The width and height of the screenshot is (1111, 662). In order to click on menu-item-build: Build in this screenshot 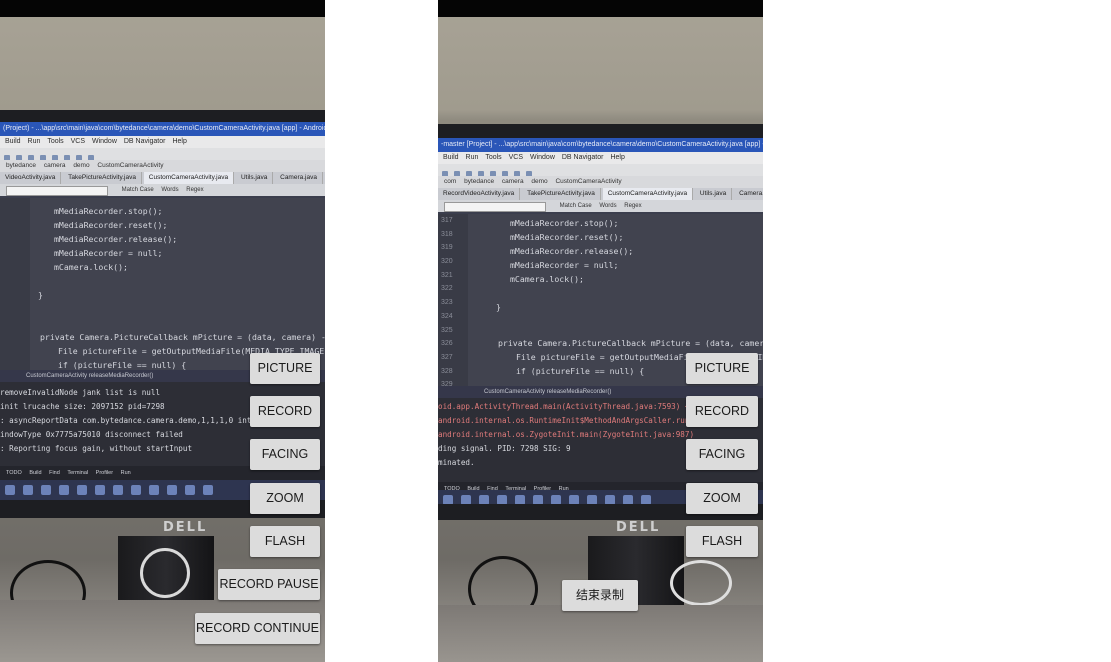, I will do `click(451, 157)`.